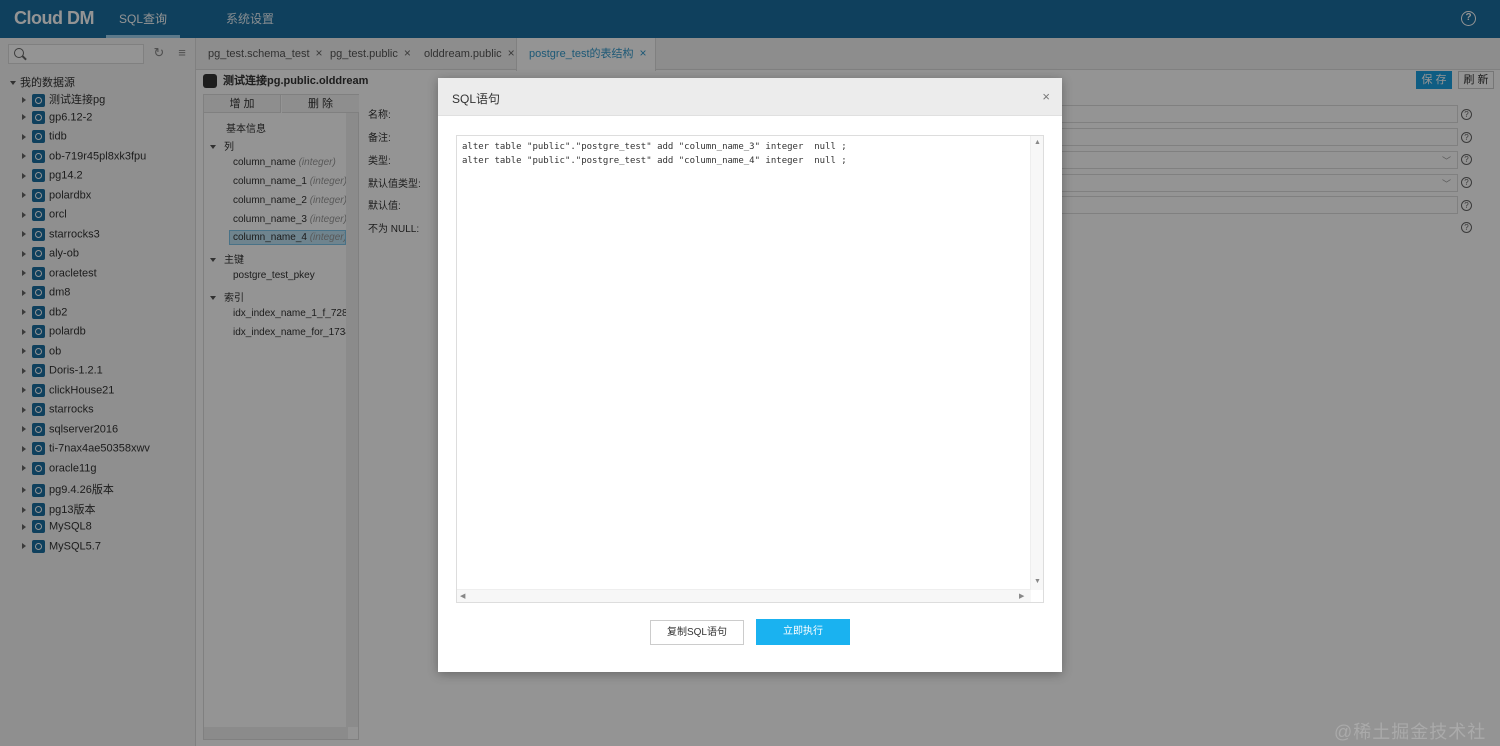  I want to click on scroll-up-icon: ▲, so click(1037, 142).